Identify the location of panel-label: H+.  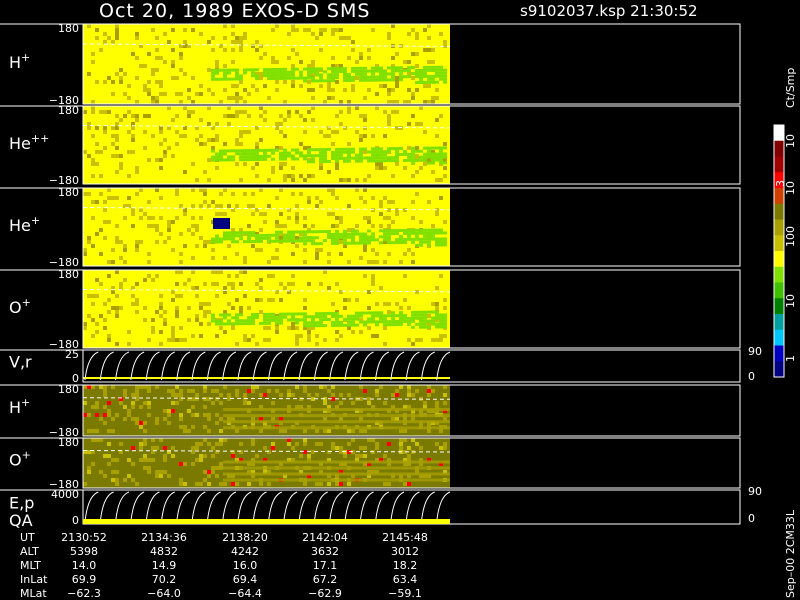
(19, 406).